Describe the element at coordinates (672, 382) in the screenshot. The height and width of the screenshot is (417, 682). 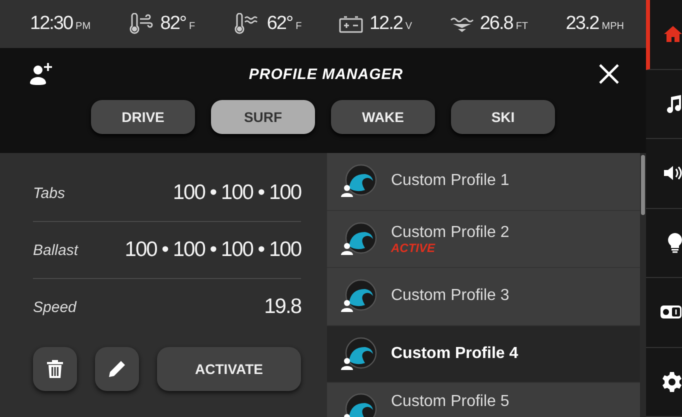
I see `settings-icon` at that location.